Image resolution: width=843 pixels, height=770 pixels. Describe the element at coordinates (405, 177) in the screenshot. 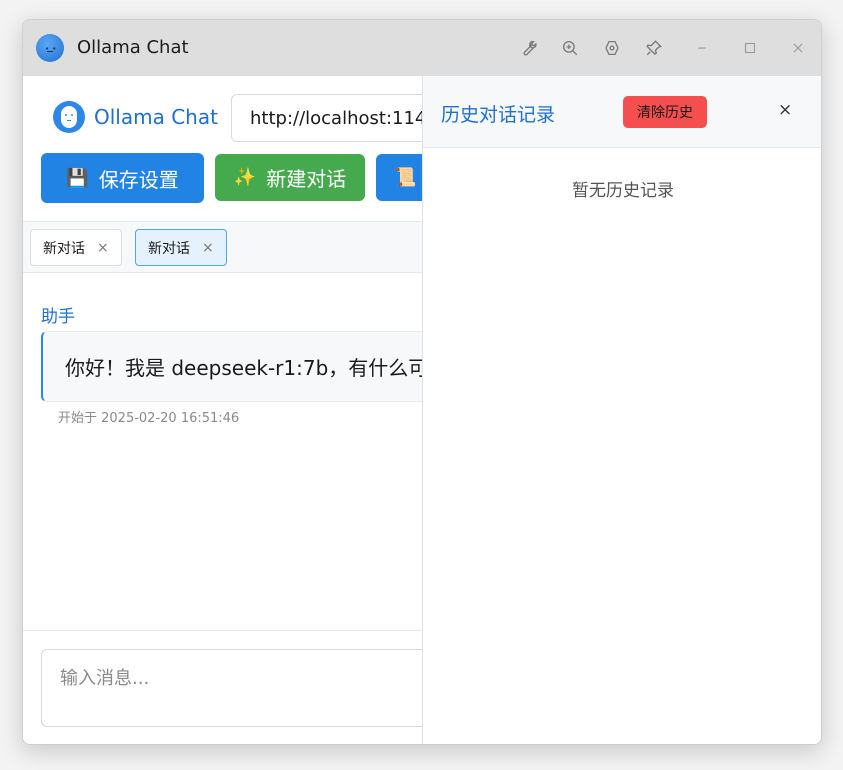

I see `scroll-icon: 📜` at that location.